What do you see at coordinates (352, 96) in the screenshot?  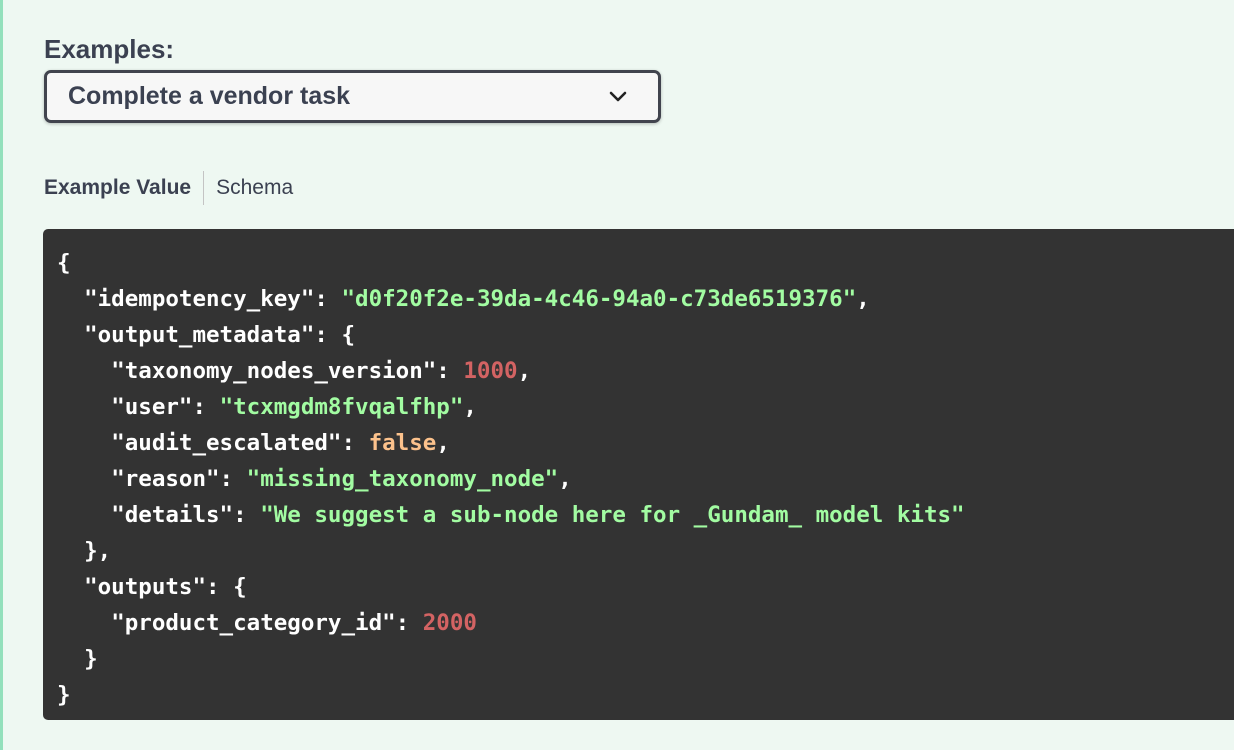 I see `examples-select: Complete a vendor task` at bounding box center [352, 96].